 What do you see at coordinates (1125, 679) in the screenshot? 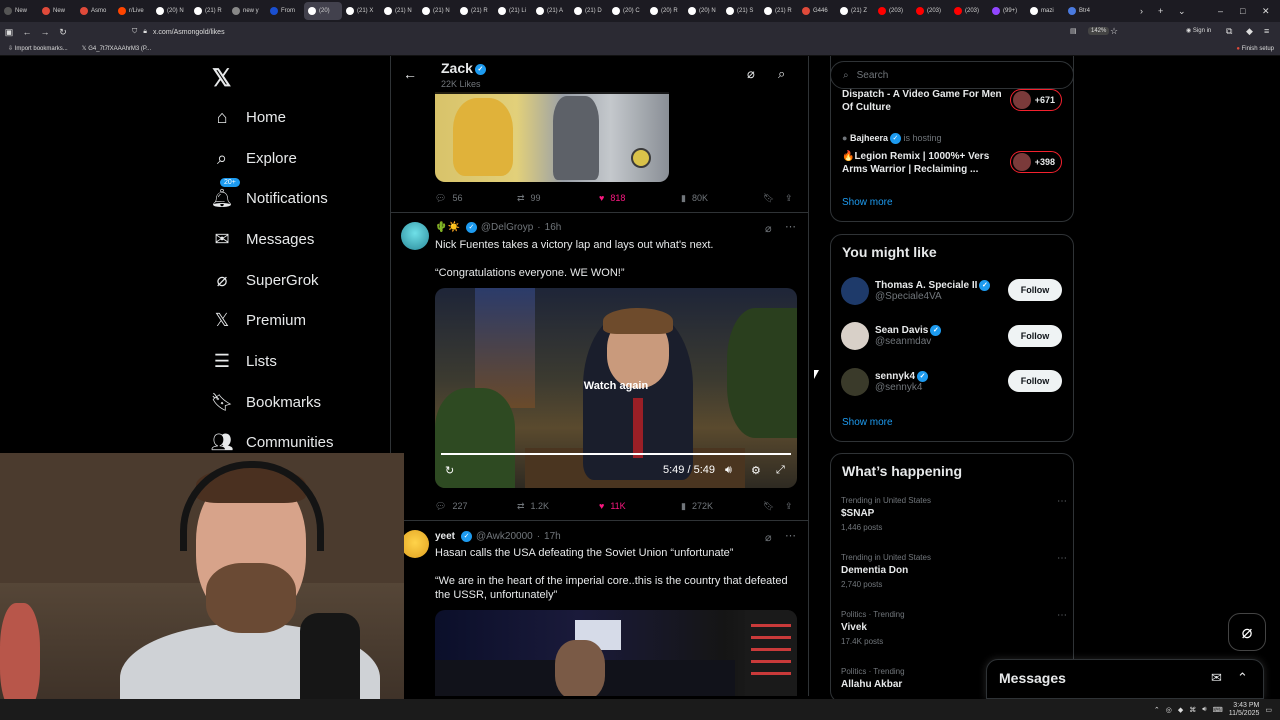
I see `messages-drawer: Messages ✉ ⌃` at bounding box center [1125, 679].